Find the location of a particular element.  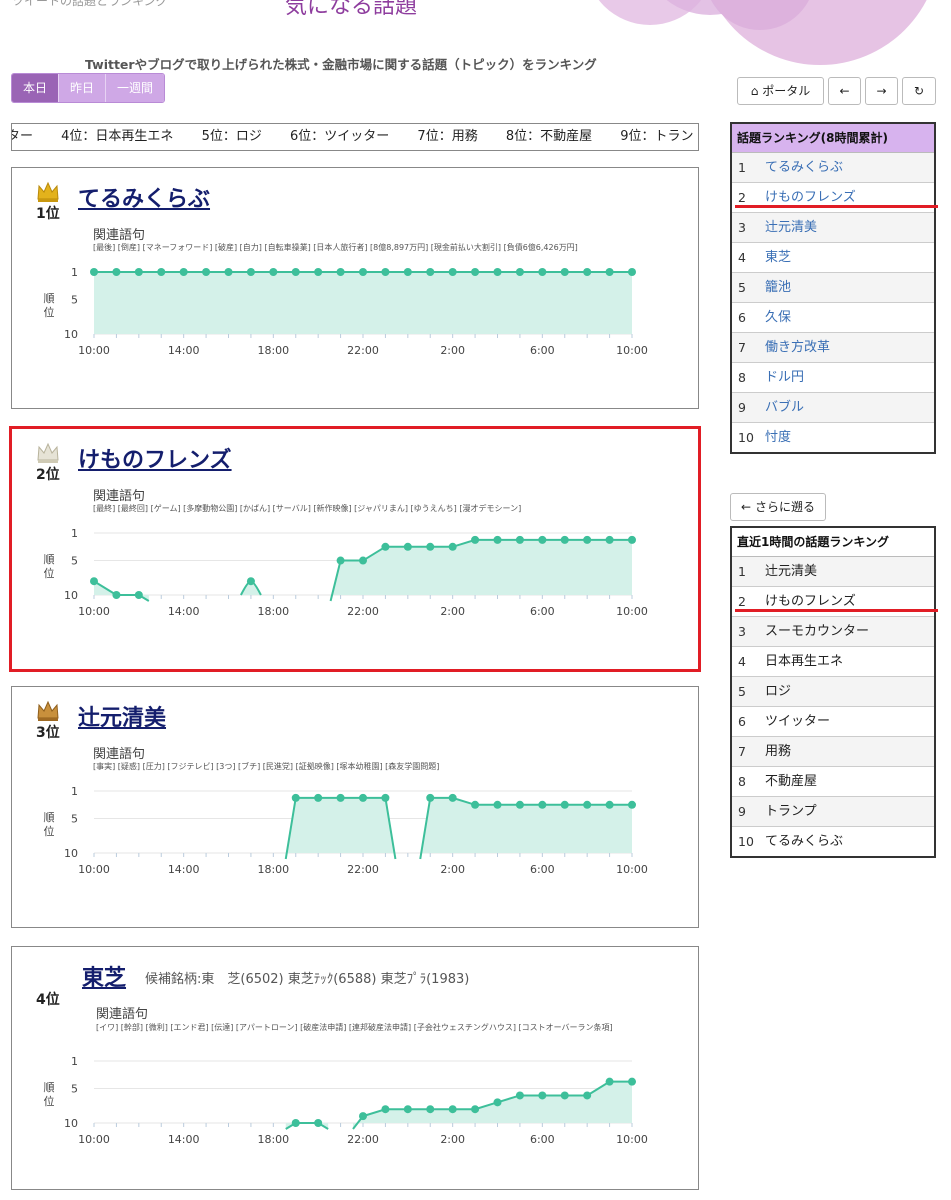

y-tick-label: 10 is located at coordinates (71, 595).